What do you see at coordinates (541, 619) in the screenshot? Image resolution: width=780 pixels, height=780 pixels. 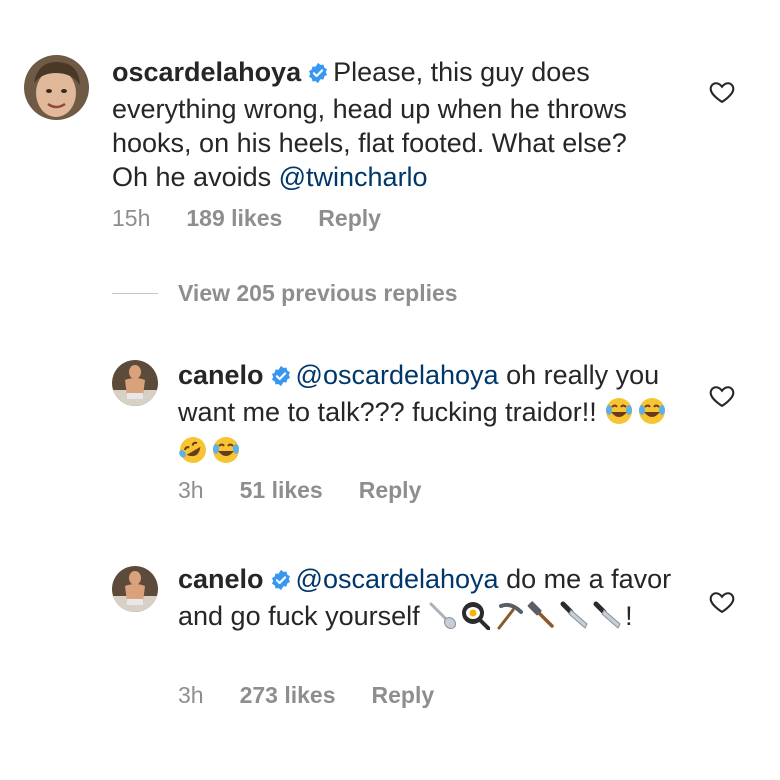 I see `hammer-emoji-icon` at bounding box center [541, 619].